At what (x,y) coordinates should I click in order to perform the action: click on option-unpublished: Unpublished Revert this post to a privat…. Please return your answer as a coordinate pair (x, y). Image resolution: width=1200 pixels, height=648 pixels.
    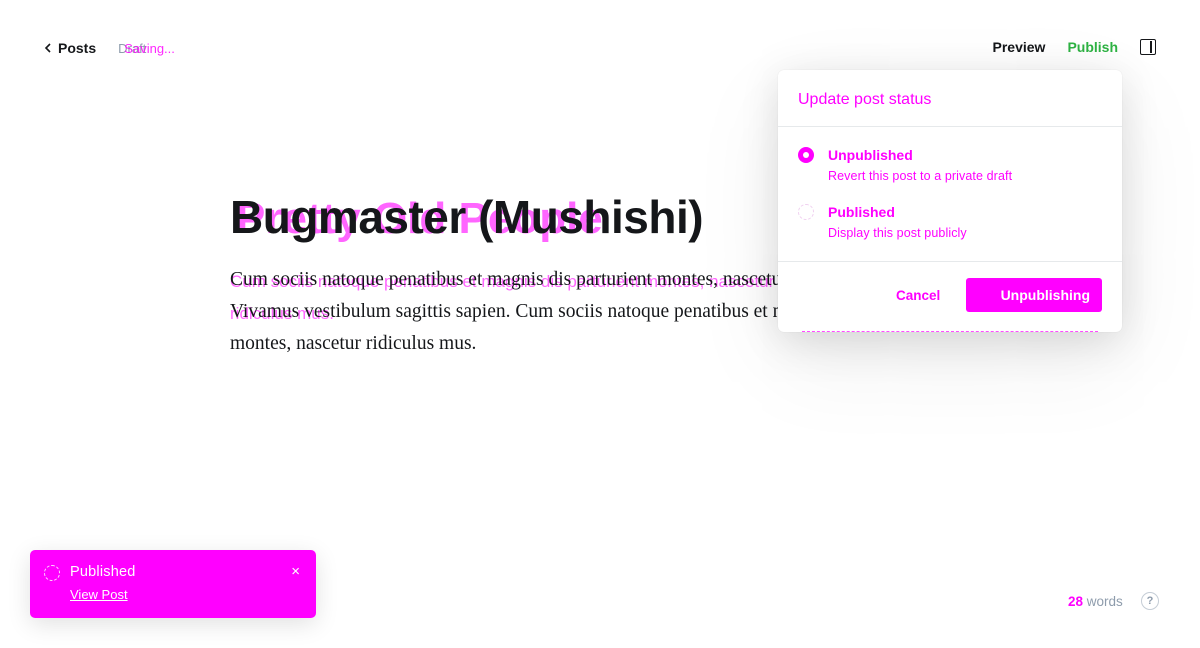
    Looking at the image, I should click on (905, 165).